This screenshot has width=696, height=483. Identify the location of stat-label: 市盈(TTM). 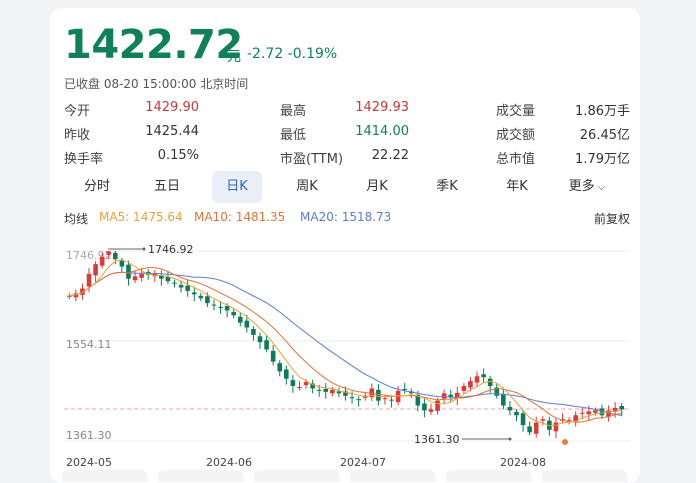
(312, 159).